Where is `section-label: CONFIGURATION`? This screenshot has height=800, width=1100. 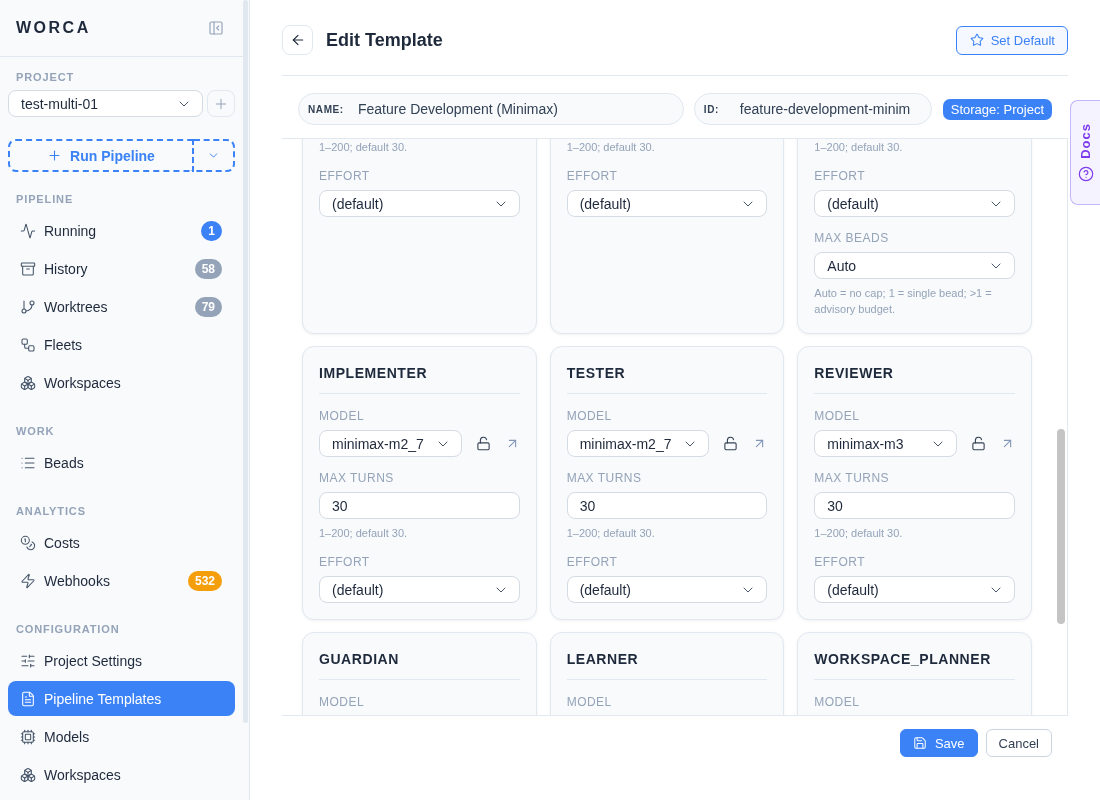
section-label: CONFIGURATION is located at coordinates (68, 629).